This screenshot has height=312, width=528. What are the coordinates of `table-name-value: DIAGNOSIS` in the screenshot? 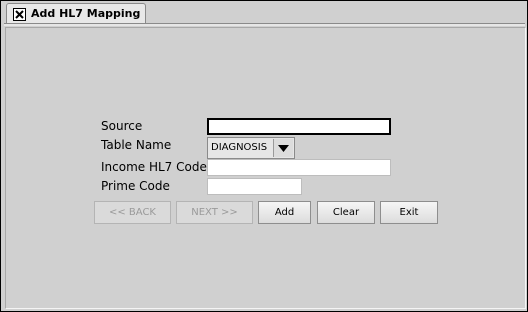 It's located at (239, 147).